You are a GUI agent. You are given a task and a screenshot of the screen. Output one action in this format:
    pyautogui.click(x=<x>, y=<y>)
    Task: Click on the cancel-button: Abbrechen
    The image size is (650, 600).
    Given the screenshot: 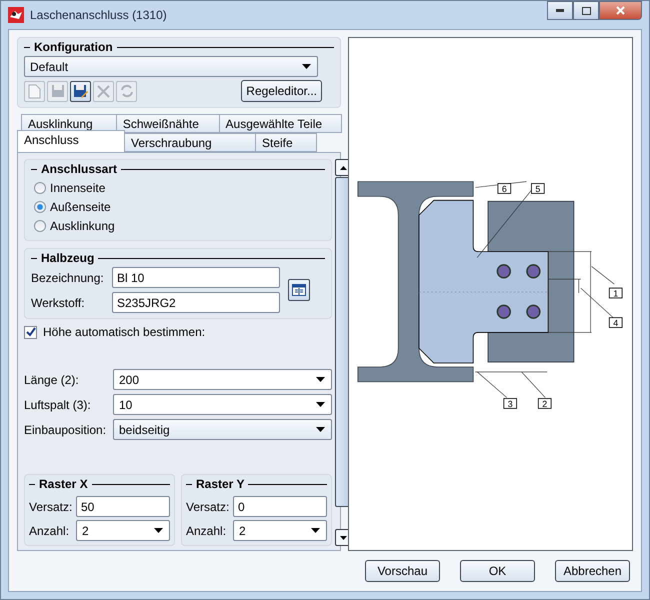 What is the action you would take?
    pyautogui.click(x=592, y=571)
    